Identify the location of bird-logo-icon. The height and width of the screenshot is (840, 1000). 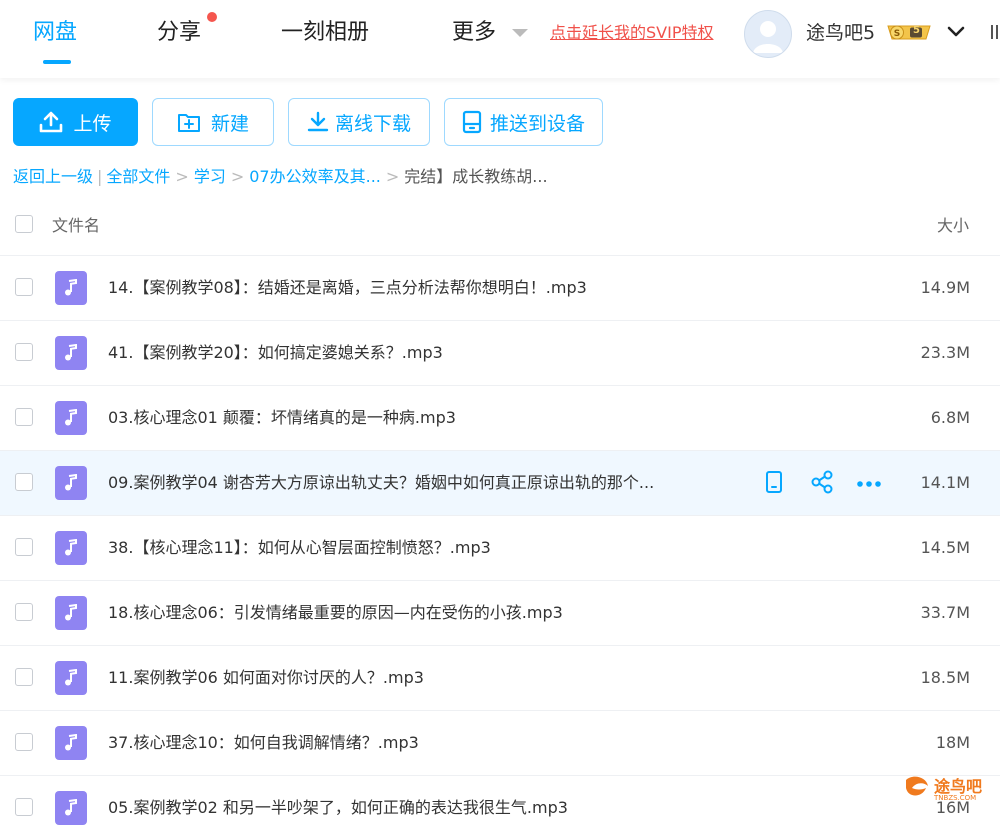
(917, 786).